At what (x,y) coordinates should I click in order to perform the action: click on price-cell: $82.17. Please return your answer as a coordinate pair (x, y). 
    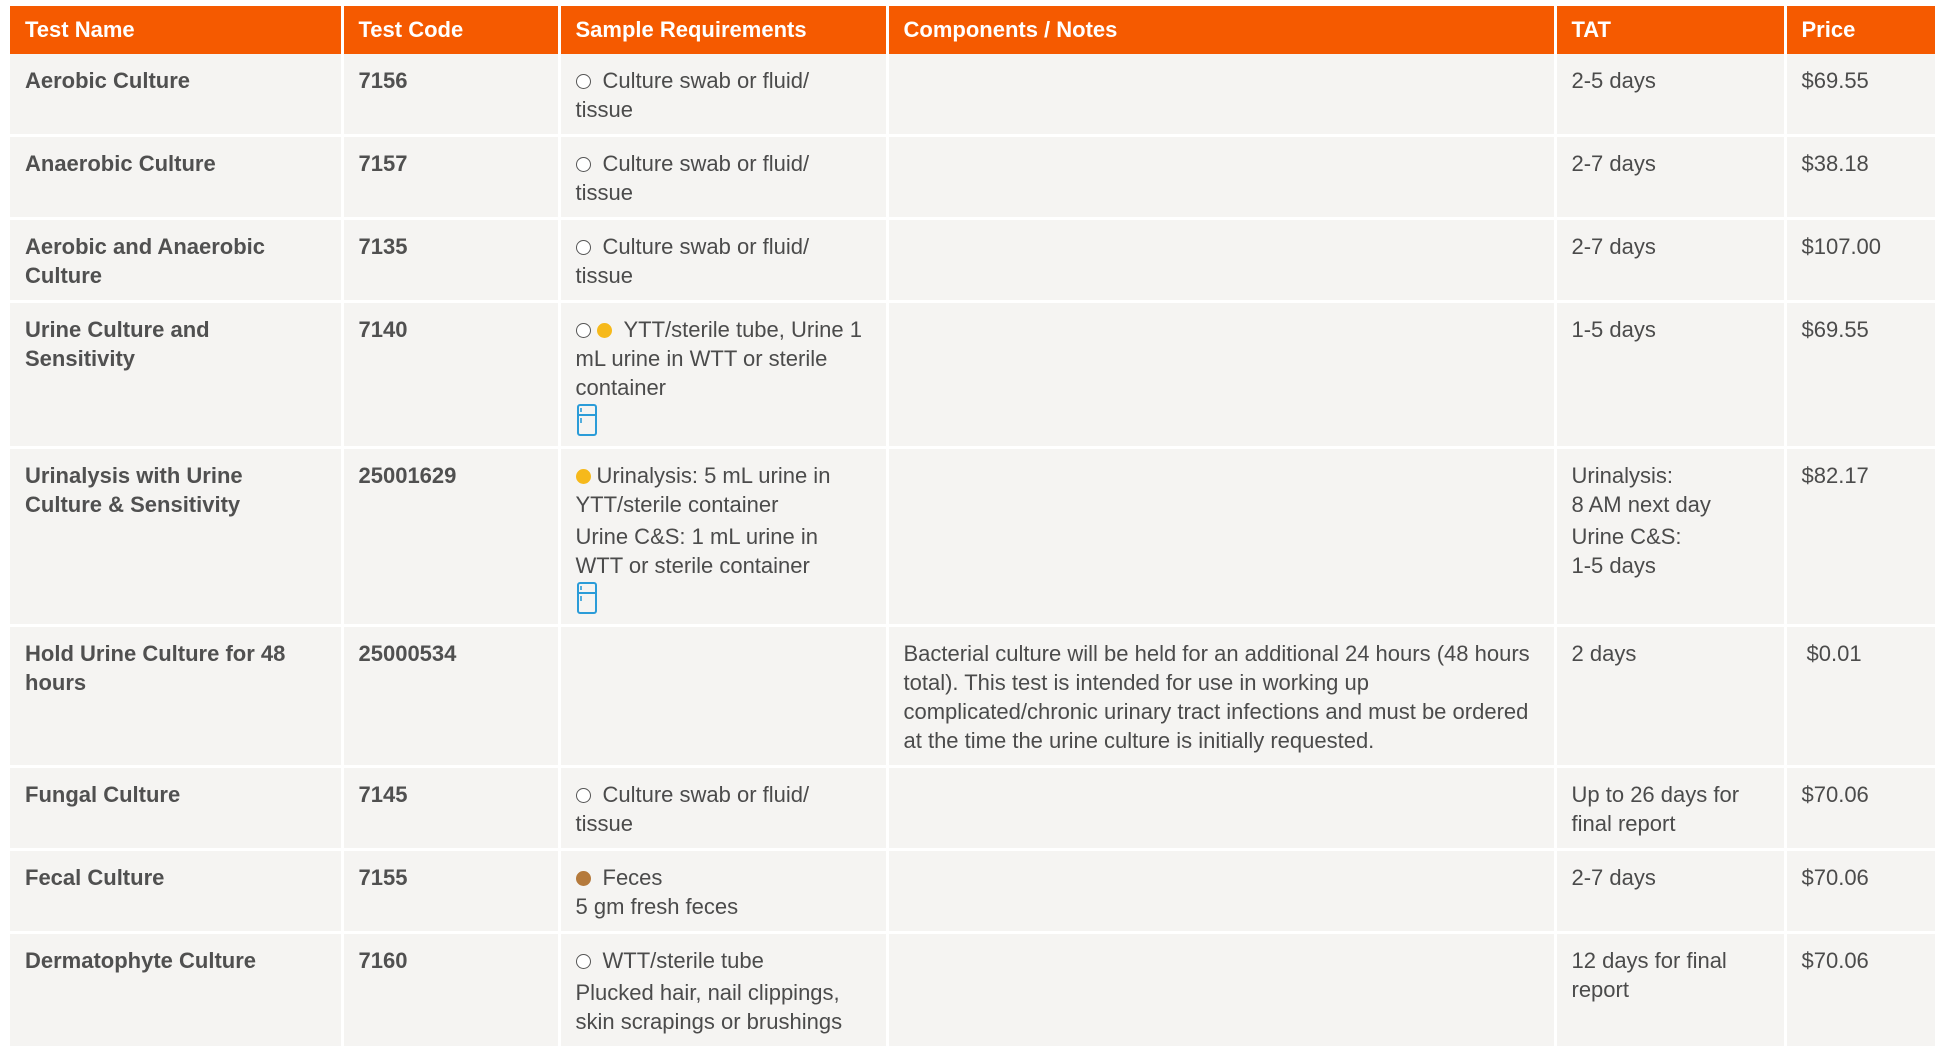
    Looking at the image, I should click on (1860, 537).